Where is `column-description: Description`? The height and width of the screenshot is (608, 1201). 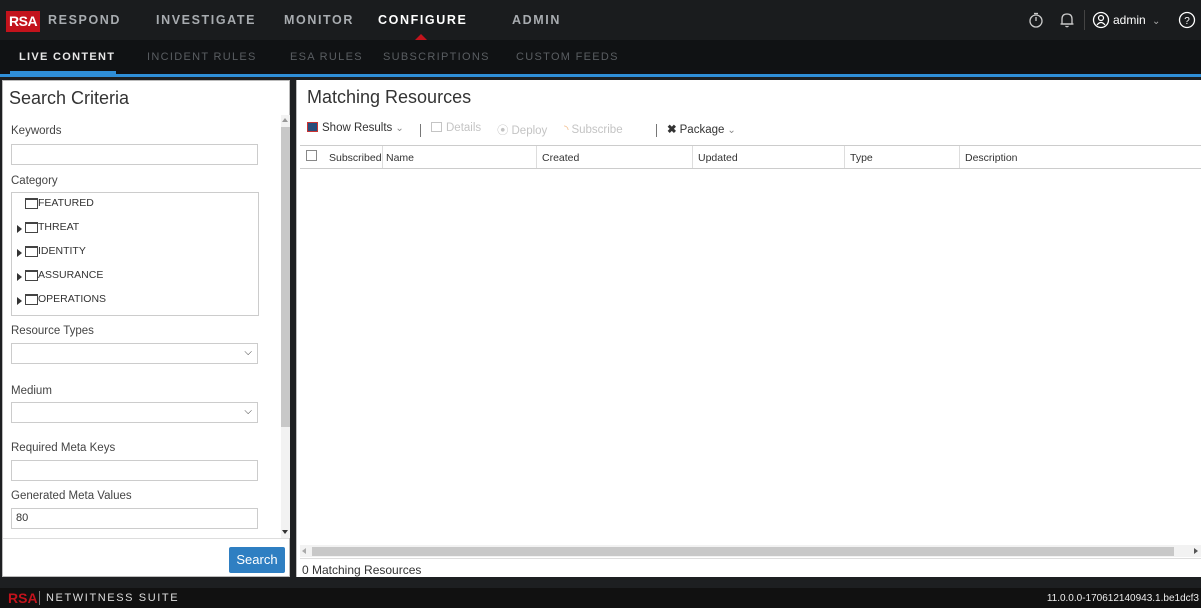
column-description: Description is located at coordinates (991, 158).